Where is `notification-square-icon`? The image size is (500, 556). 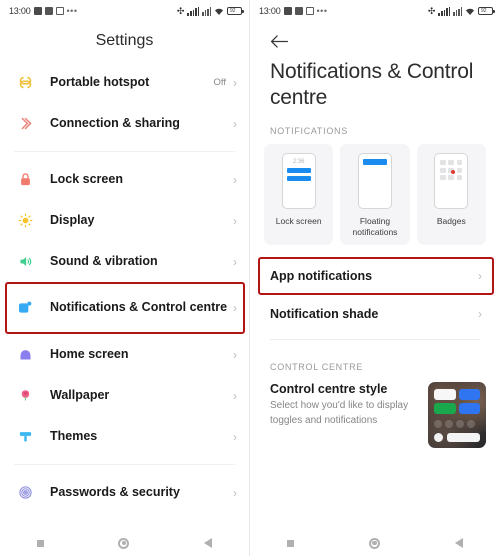
notification-square-icon is located at coordinates (25, 308).